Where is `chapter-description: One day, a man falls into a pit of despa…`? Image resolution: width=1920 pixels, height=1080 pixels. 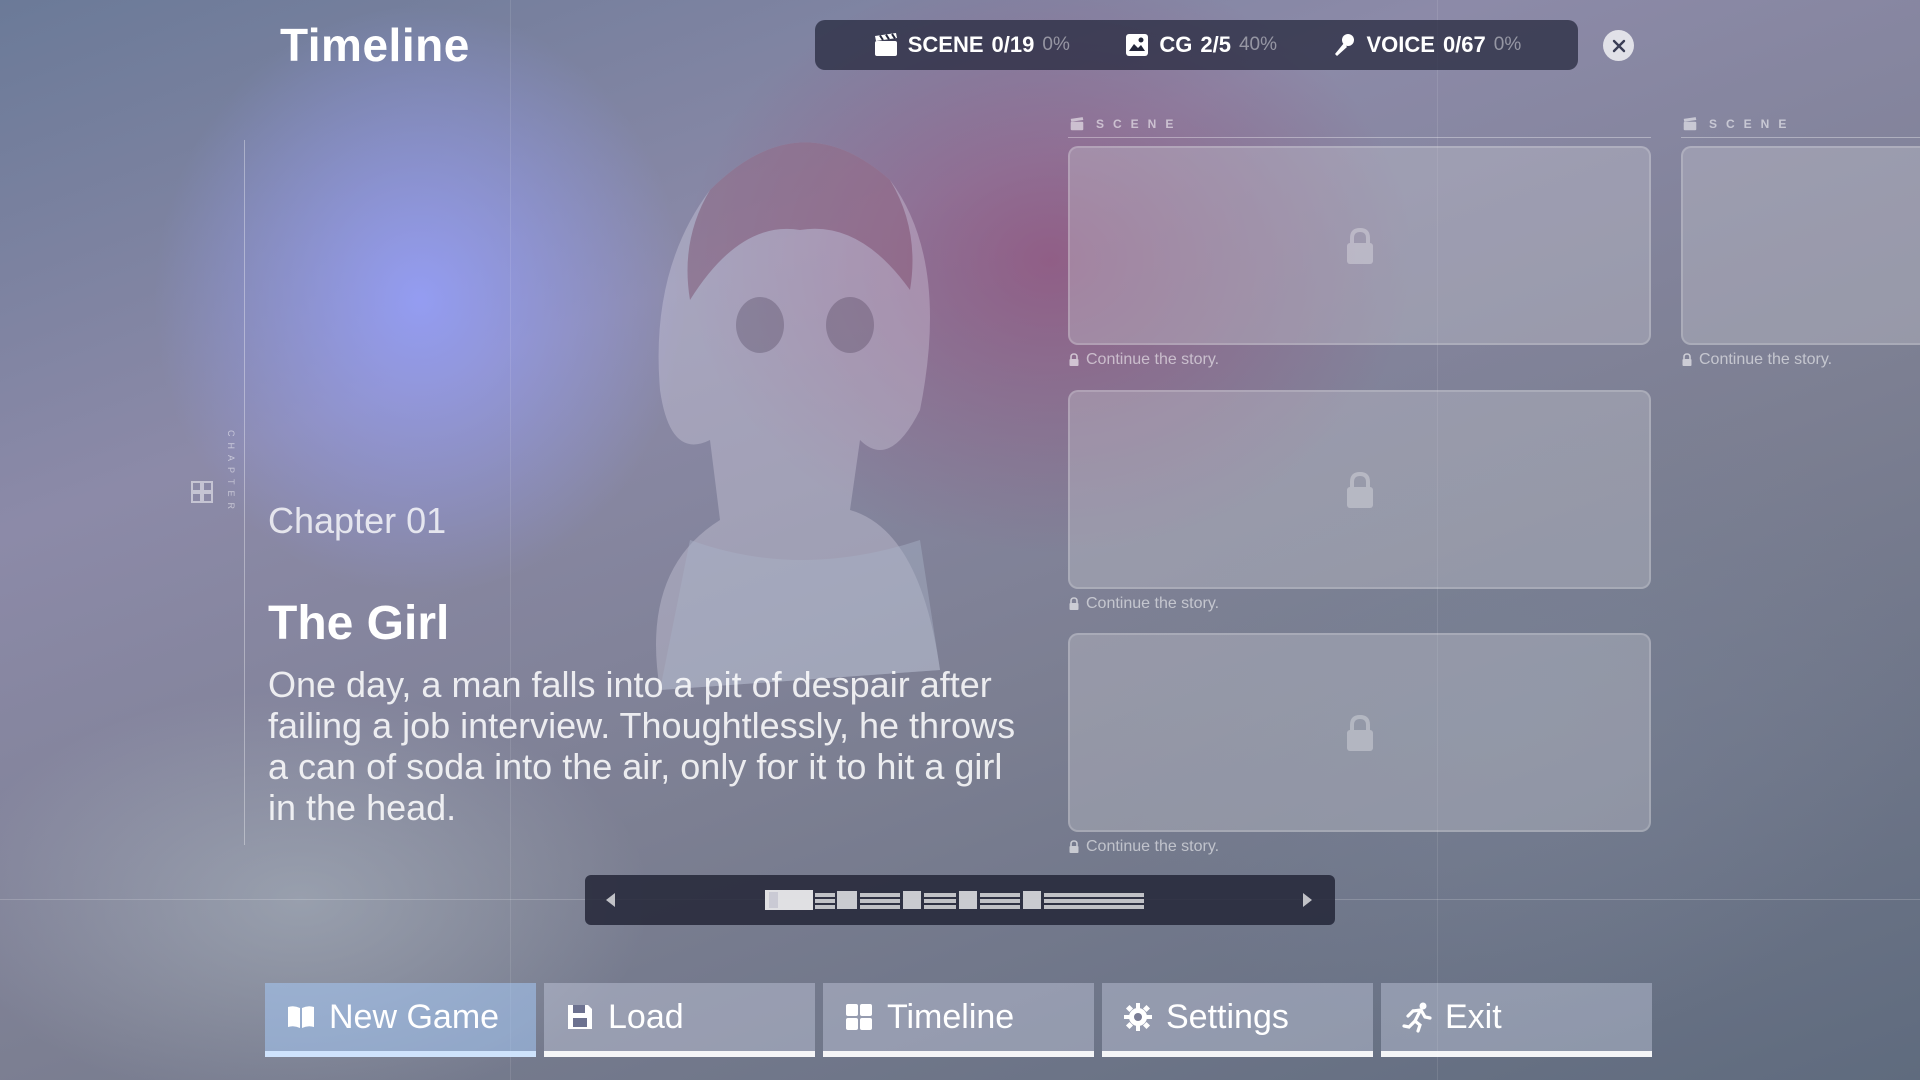
chapter-description: One day, a man falls into a pit of despa… is located at coordinates (642, 746).